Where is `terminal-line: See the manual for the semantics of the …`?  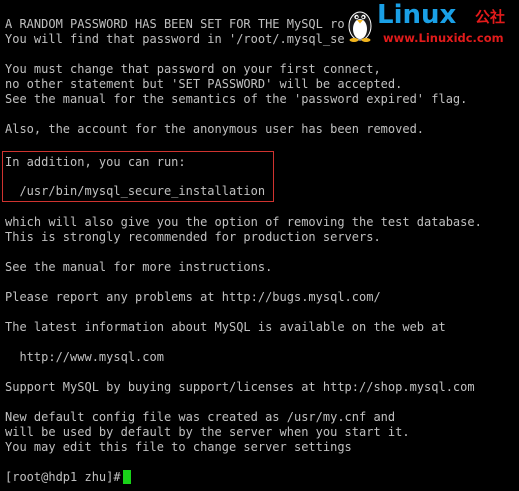
terminal-line: See the manual for the semantics of the … is located at coordinates (236, 99).